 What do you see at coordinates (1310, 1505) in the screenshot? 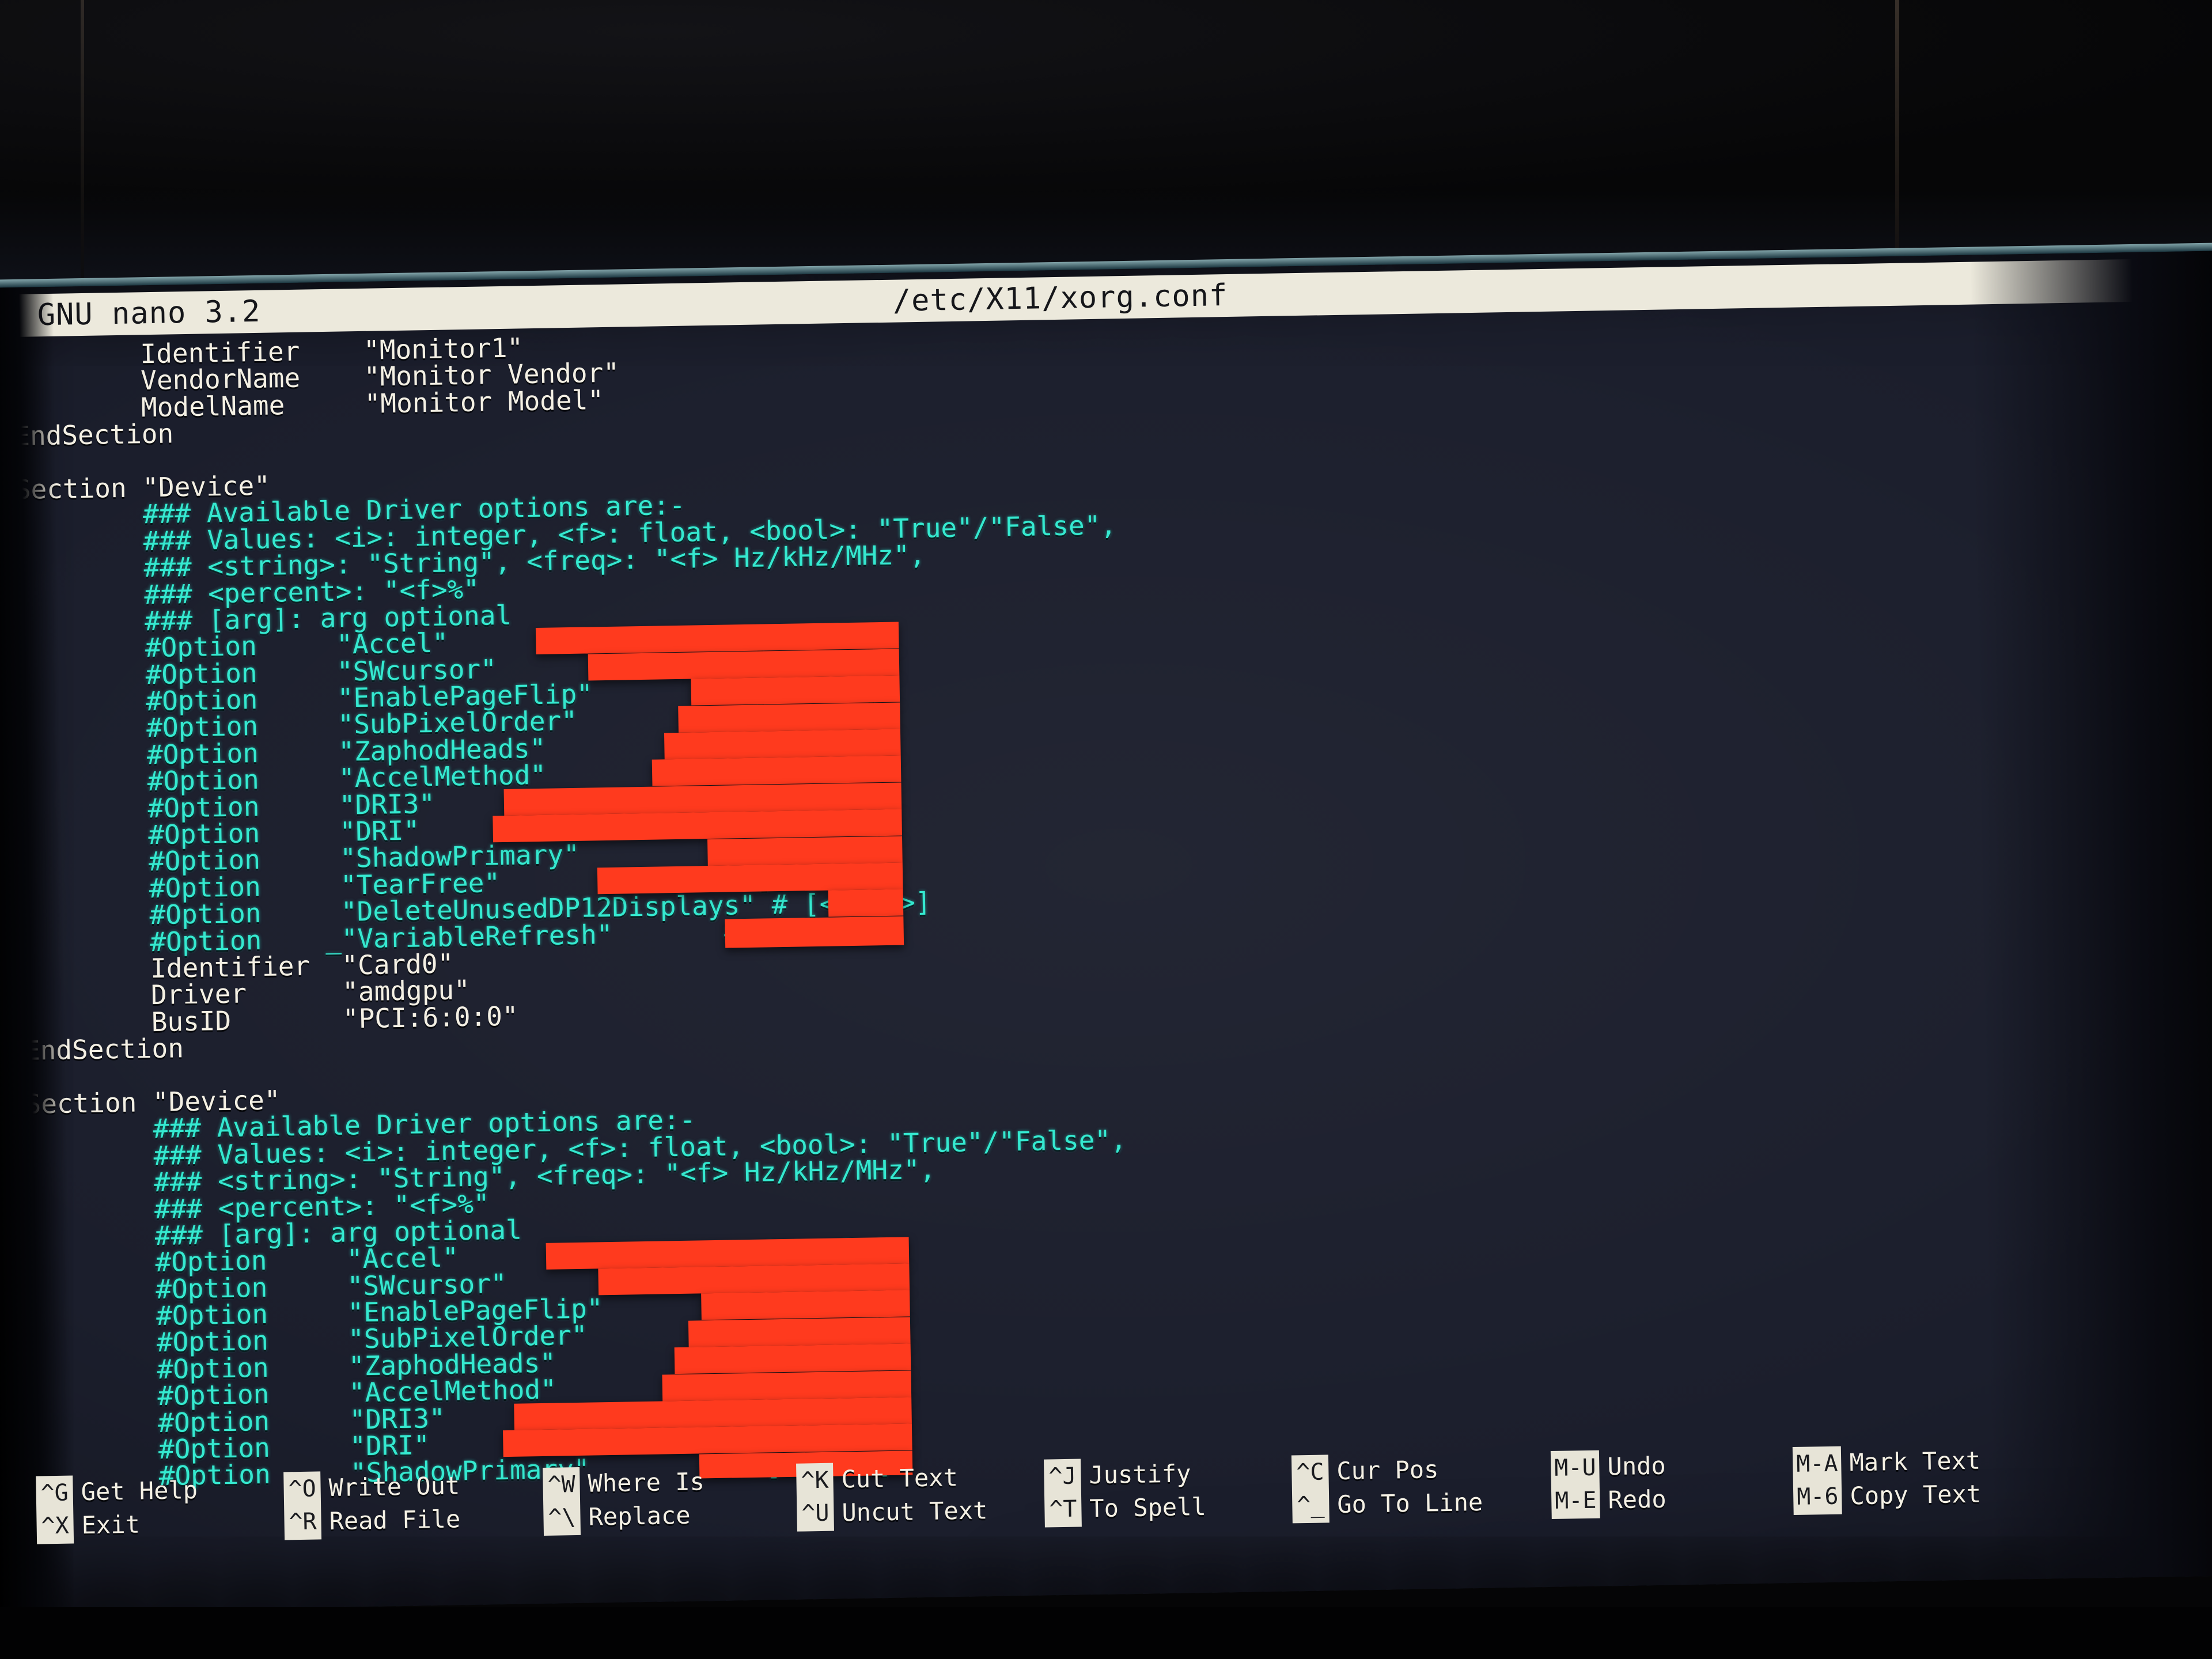
I see `shortcut-key: ^_` at bounding box center [1310, 1505].